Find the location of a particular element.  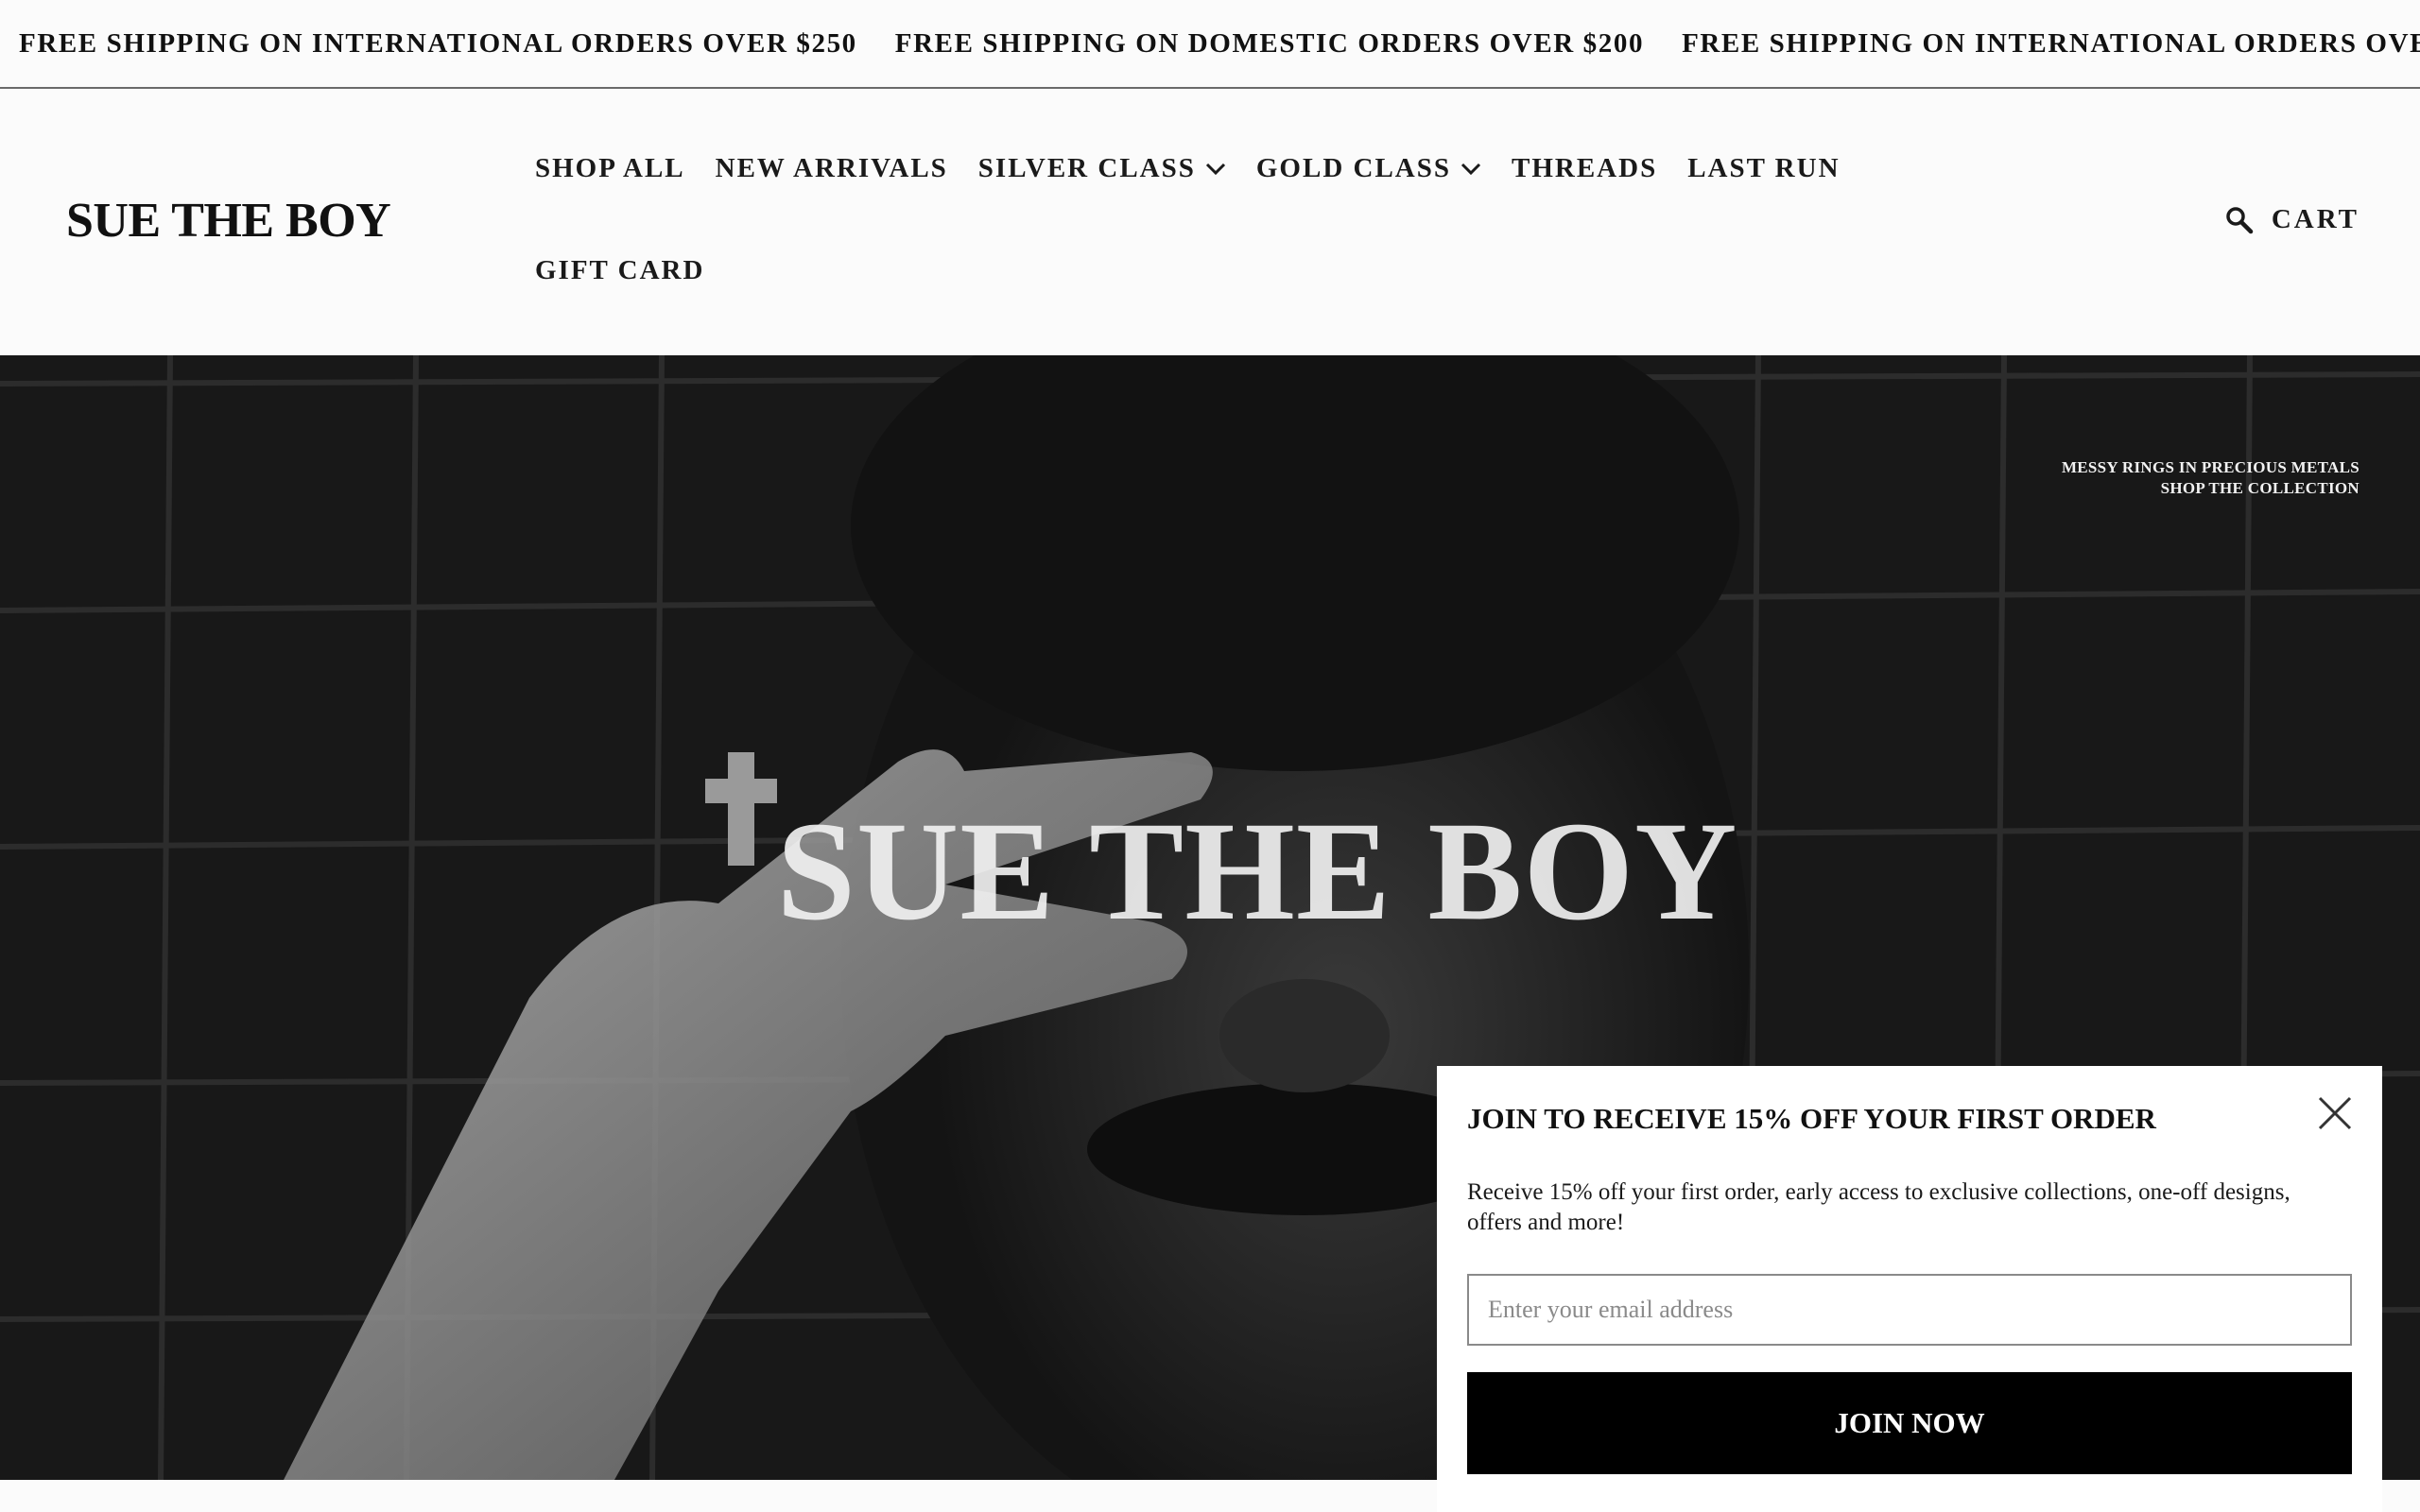

nav-label: THREADS is located at coordinates (1585, 168).